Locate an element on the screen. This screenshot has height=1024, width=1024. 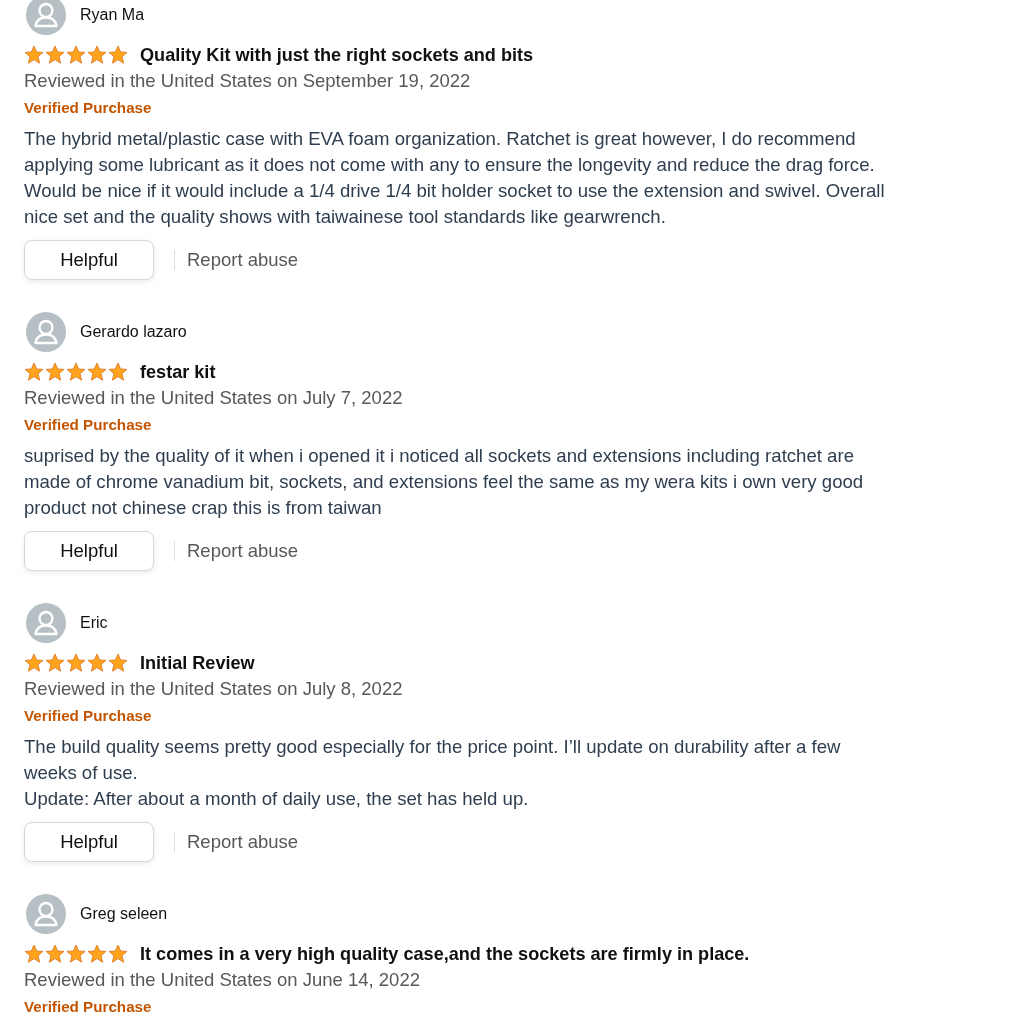
review-date: Reviewed in the United States on September 19, 2022 is located at coordinates (247, 81).